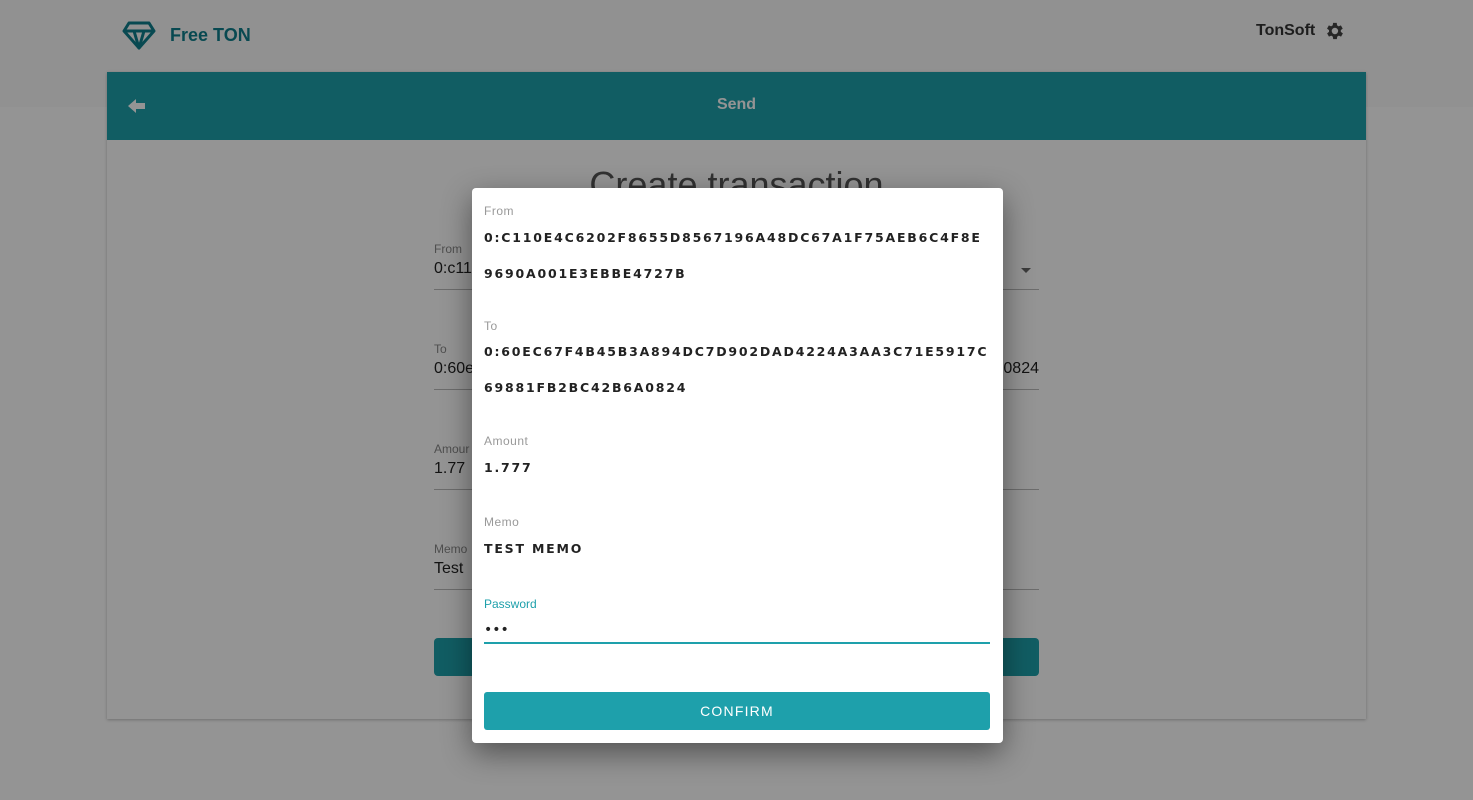 The width and height of the screenshot is (1473, 800). Describe the element at coordinates (737, 711) in the screenshot. I see `confirm-button: CONFIRM` at that location.